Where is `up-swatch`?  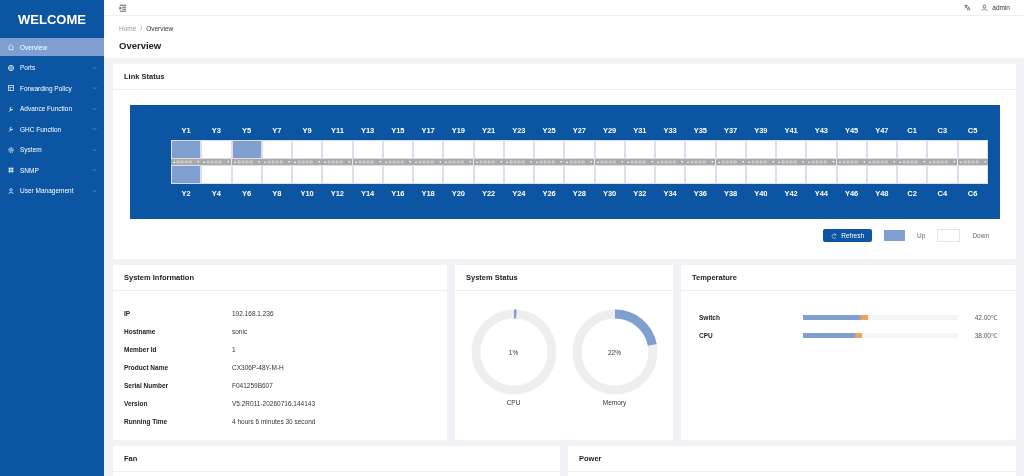
up-swatch is located at coordinates (895, 235).